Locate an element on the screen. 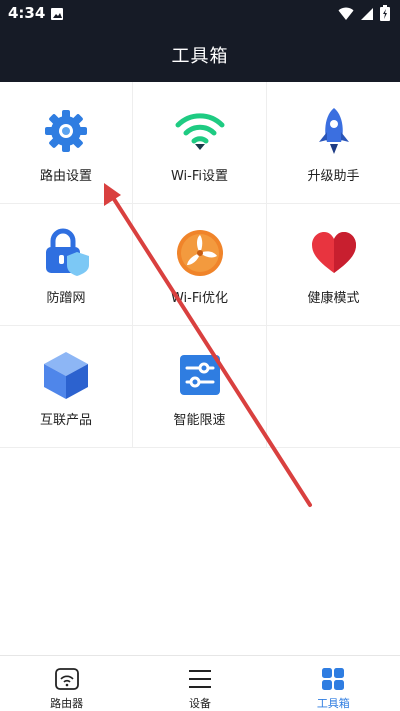 The image size is (400, 711). heart-icon is located at coordinates (334, 253).